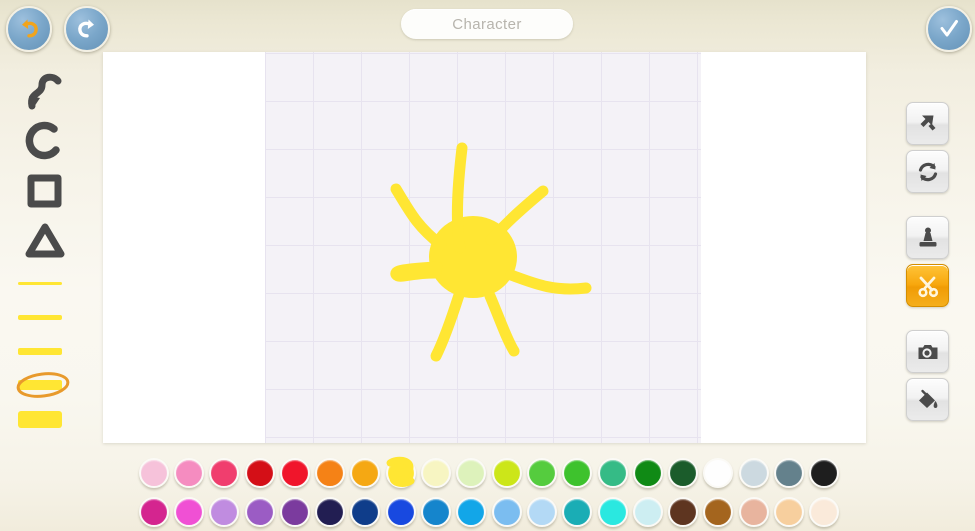 The image size is (975, 531). I want to click on cursor-arrow-icon, so click(927, 122).